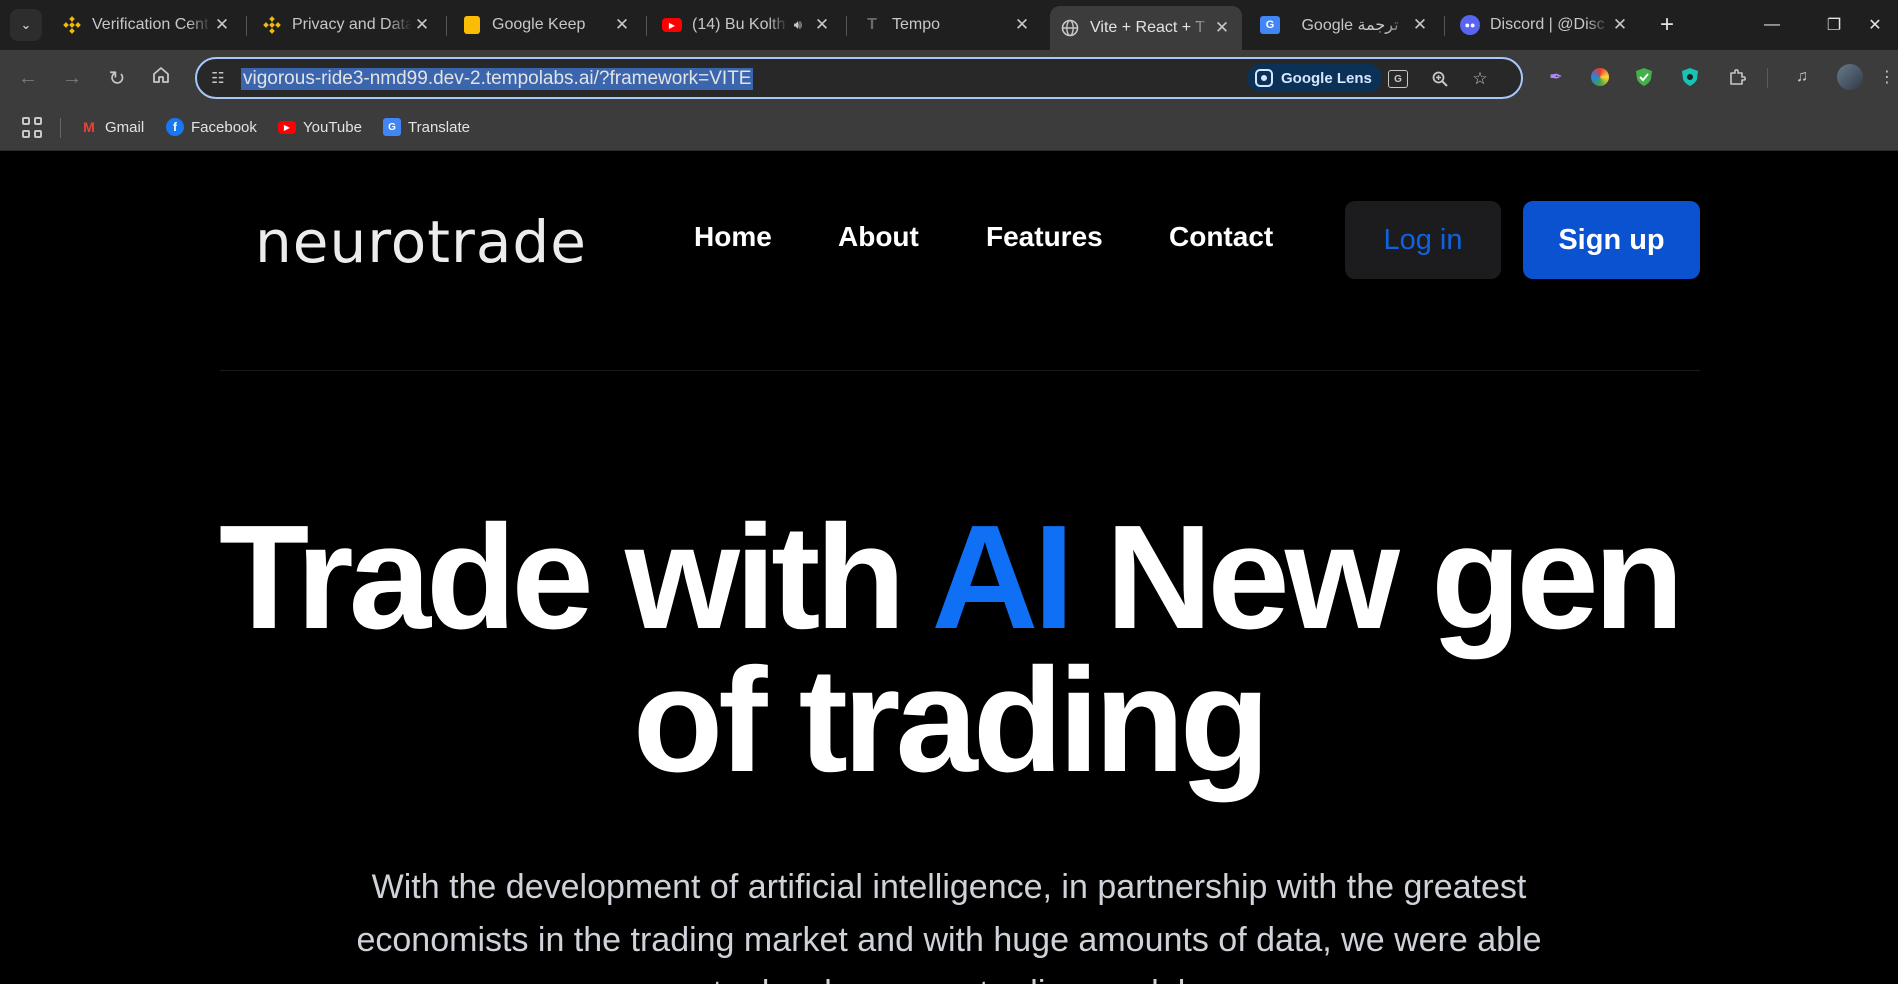 This screenshot has width=1898, height=984. Describe the element at coordinates (1480, 79) in the screenshot. I see `bookmark-star-icon: ☆` at that location.